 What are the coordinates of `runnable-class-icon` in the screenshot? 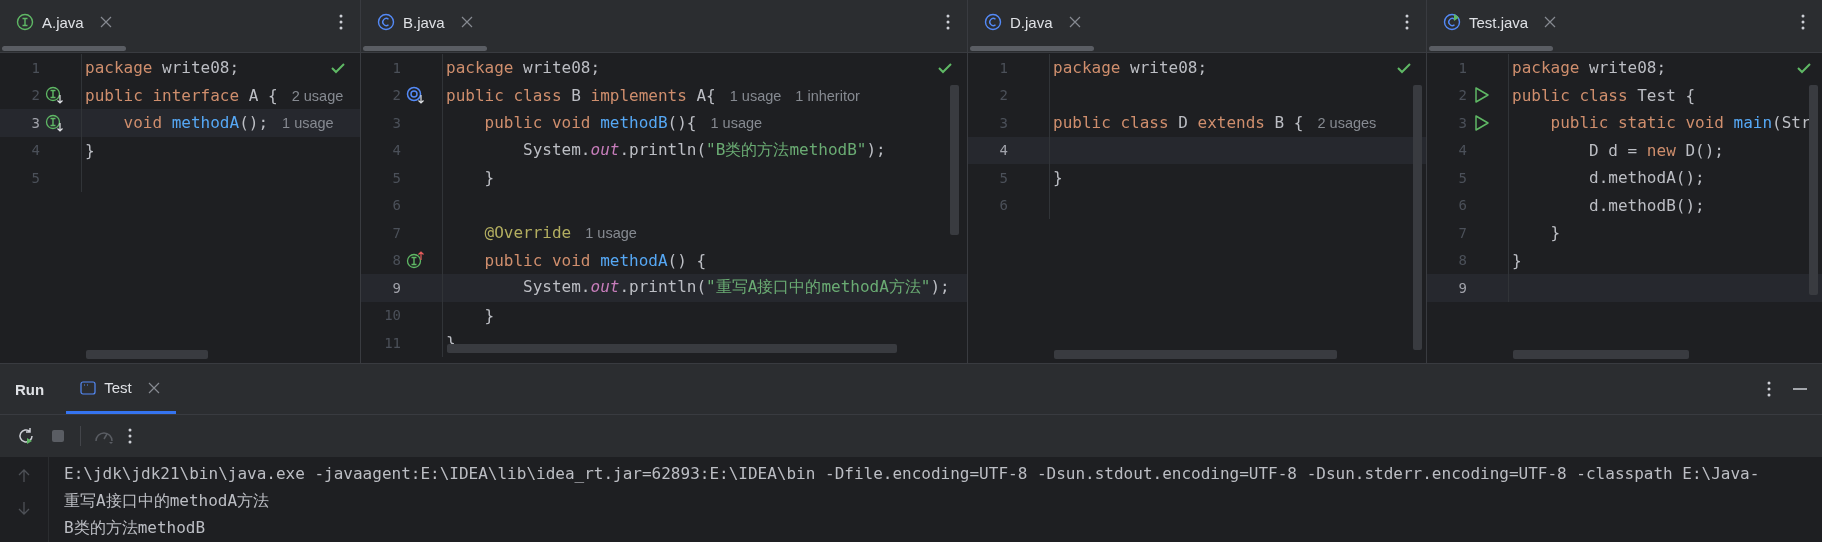 It's located at (1452, 22).